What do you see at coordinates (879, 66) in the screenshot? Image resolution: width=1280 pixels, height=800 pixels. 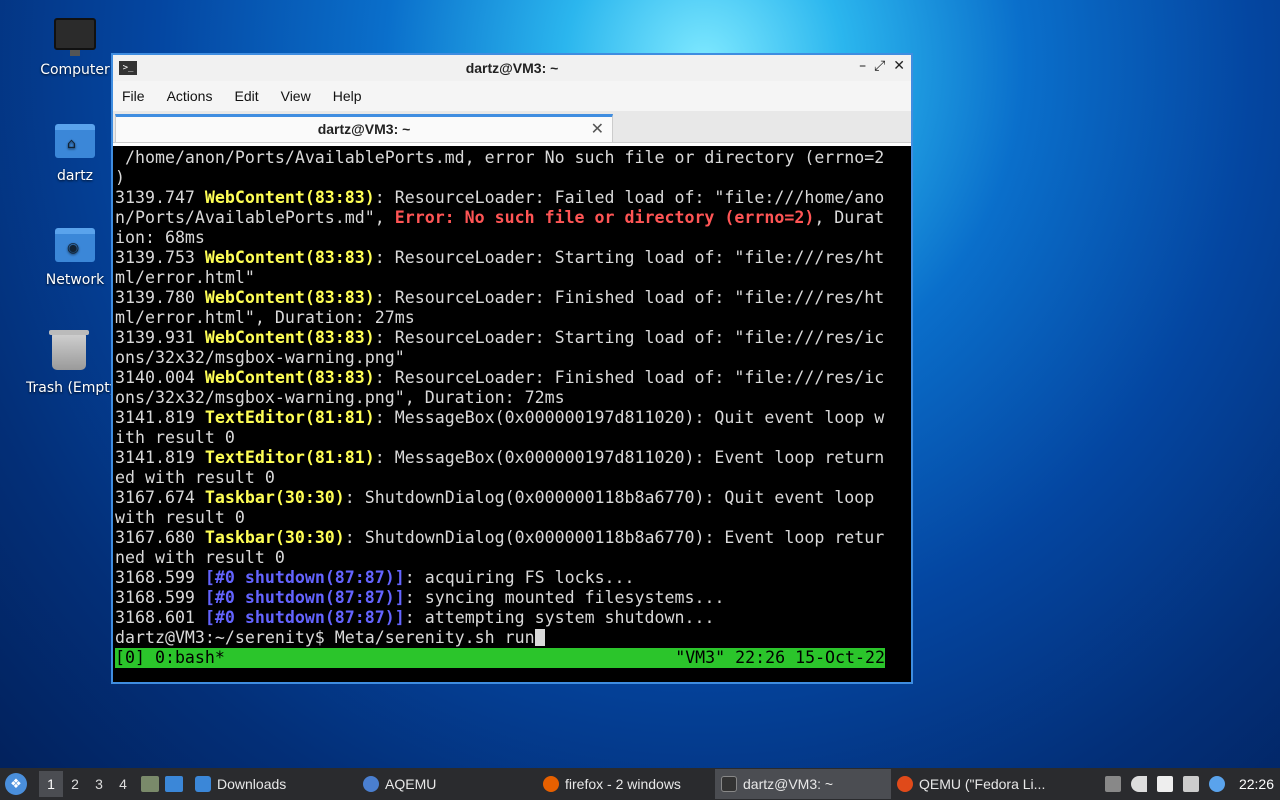 I see `maximize-button: ⤢` at bounding box center [879, 66].